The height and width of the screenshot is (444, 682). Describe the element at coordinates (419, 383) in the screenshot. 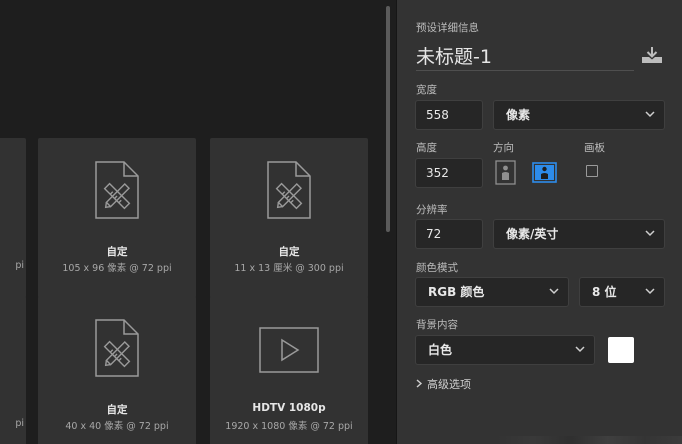

I see `chevron-right-icon` at that location.